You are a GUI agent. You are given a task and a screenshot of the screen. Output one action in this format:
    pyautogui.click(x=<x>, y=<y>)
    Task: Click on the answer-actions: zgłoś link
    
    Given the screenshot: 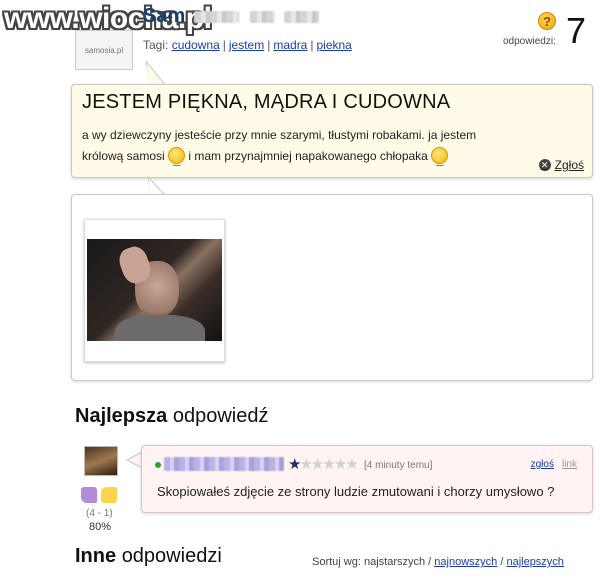 What is the action you would take?
    pyautogui.click(x=554, y=464)
    